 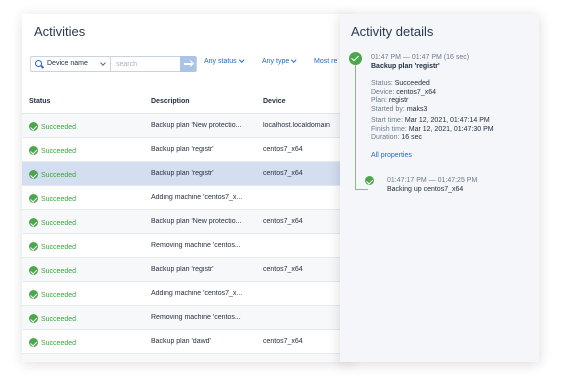 I want to click on prop-plan: Plan: registr, so click(x=403, y=101).